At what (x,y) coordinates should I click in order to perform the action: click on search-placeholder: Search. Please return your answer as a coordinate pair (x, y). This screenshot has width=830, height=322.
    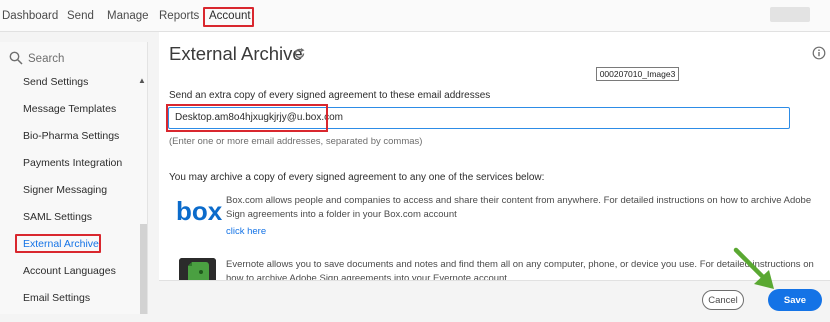
    Looking at the image, I should click on (46, 59).